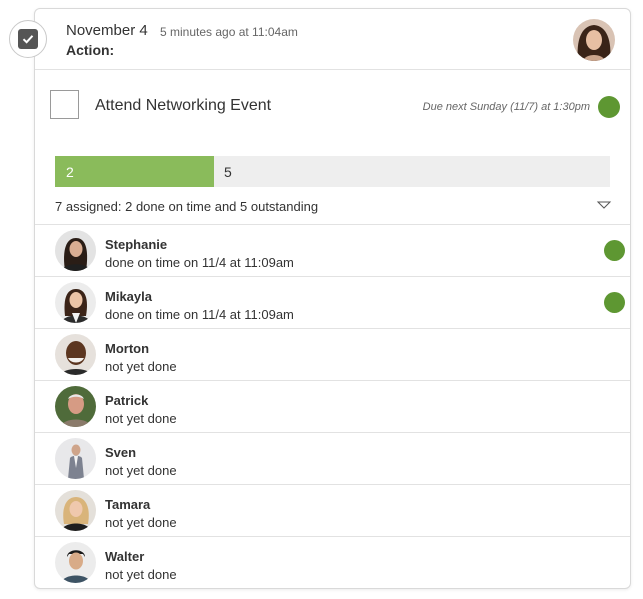 Image resolution: width=643 pixels, height=599 pixels. Describe the element at coordinates (134, 171) in the screenshot. I see `progress-done-segment` at that location.